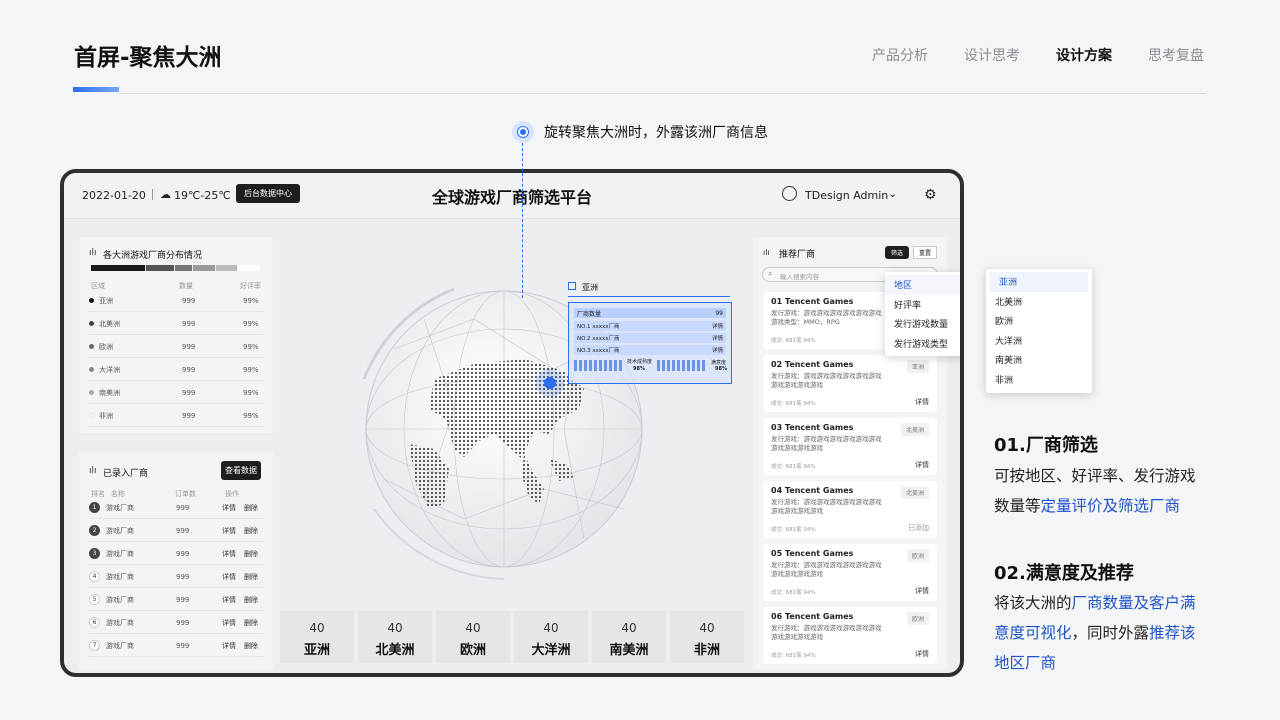 The height and width of the screenshot is (720, 1280). I want to click on popup-vendor-label: NO.1 xxxxx厂商, so click(598, 327).